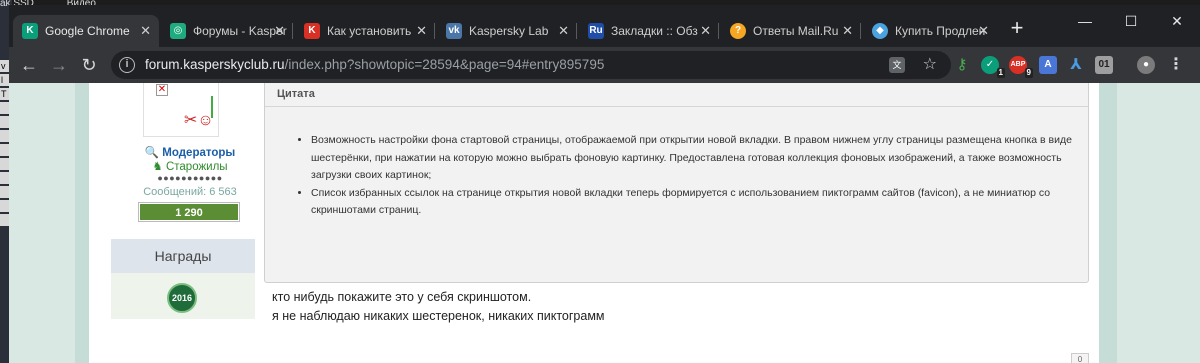 The image size is (1200, 363). Describe the element at coordinates (993, 67) in the screenshot. I see `kaspersky-extension-icon: ✓ 1` at that location.